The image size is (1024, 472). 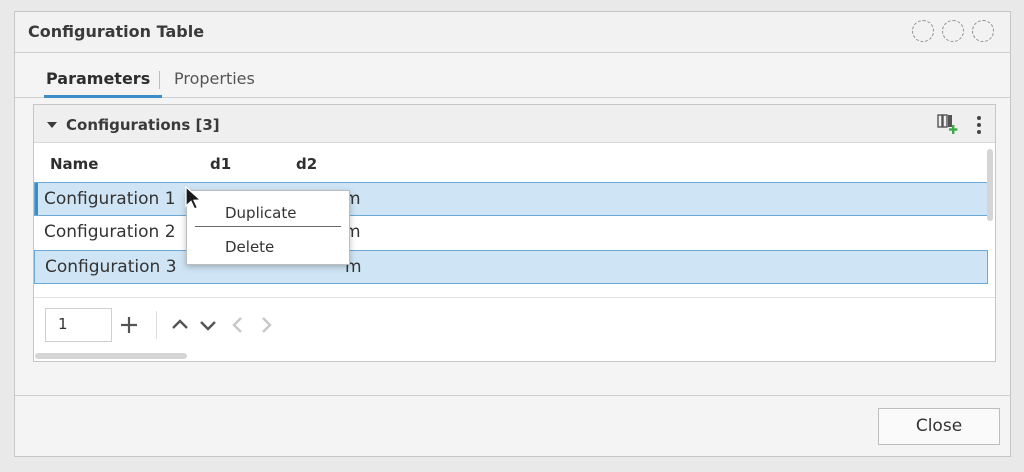 I want to click on context-menu: Duplicate Delete, so click(x=268, y=227).